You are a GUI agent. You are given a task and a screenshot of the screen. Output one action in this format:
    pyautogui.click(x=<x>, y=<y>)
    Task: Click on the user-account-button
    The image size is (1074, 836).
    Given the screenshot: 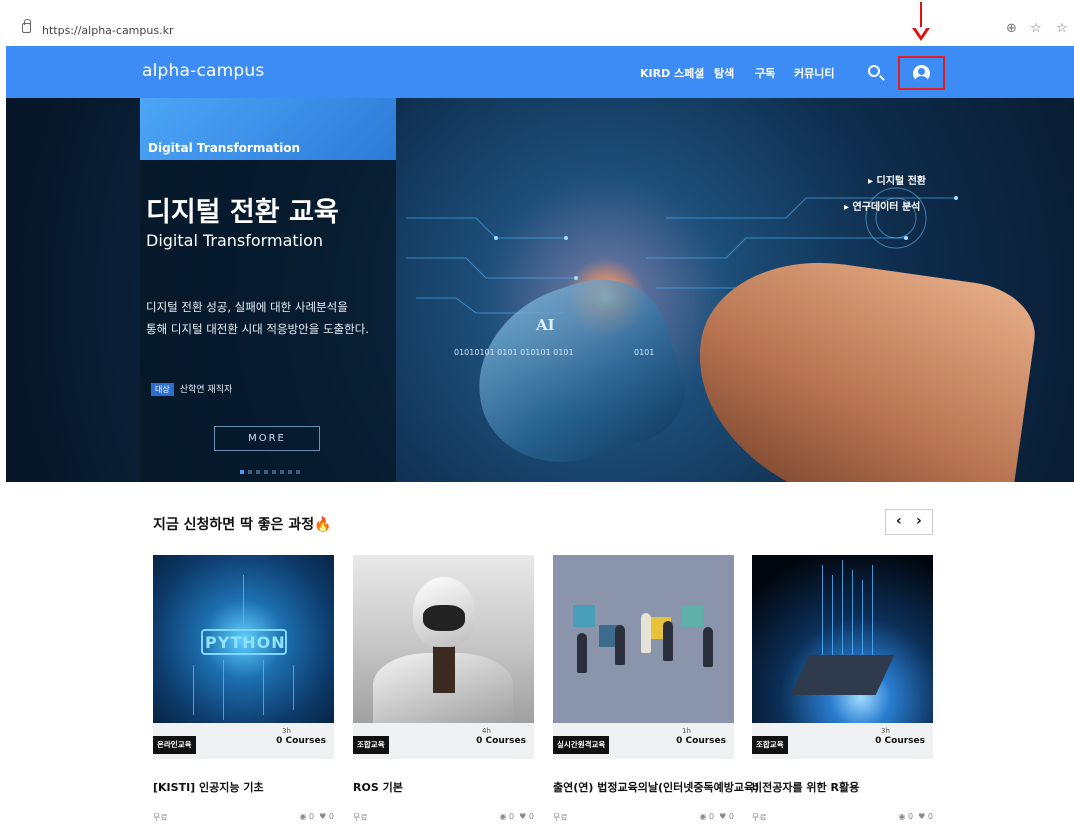 What is the action you would take?
    pyautogui.click(x=921, y=73)
    